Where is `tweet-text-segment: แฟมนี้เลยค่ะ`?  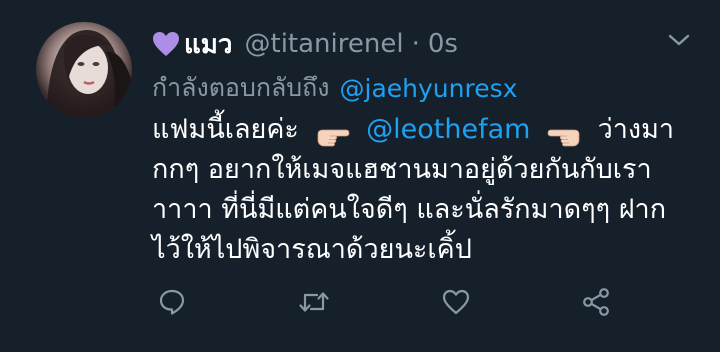 tweet-text-segment: แฟมนี้เลยค่ะ is located at coordinates (225, 129).